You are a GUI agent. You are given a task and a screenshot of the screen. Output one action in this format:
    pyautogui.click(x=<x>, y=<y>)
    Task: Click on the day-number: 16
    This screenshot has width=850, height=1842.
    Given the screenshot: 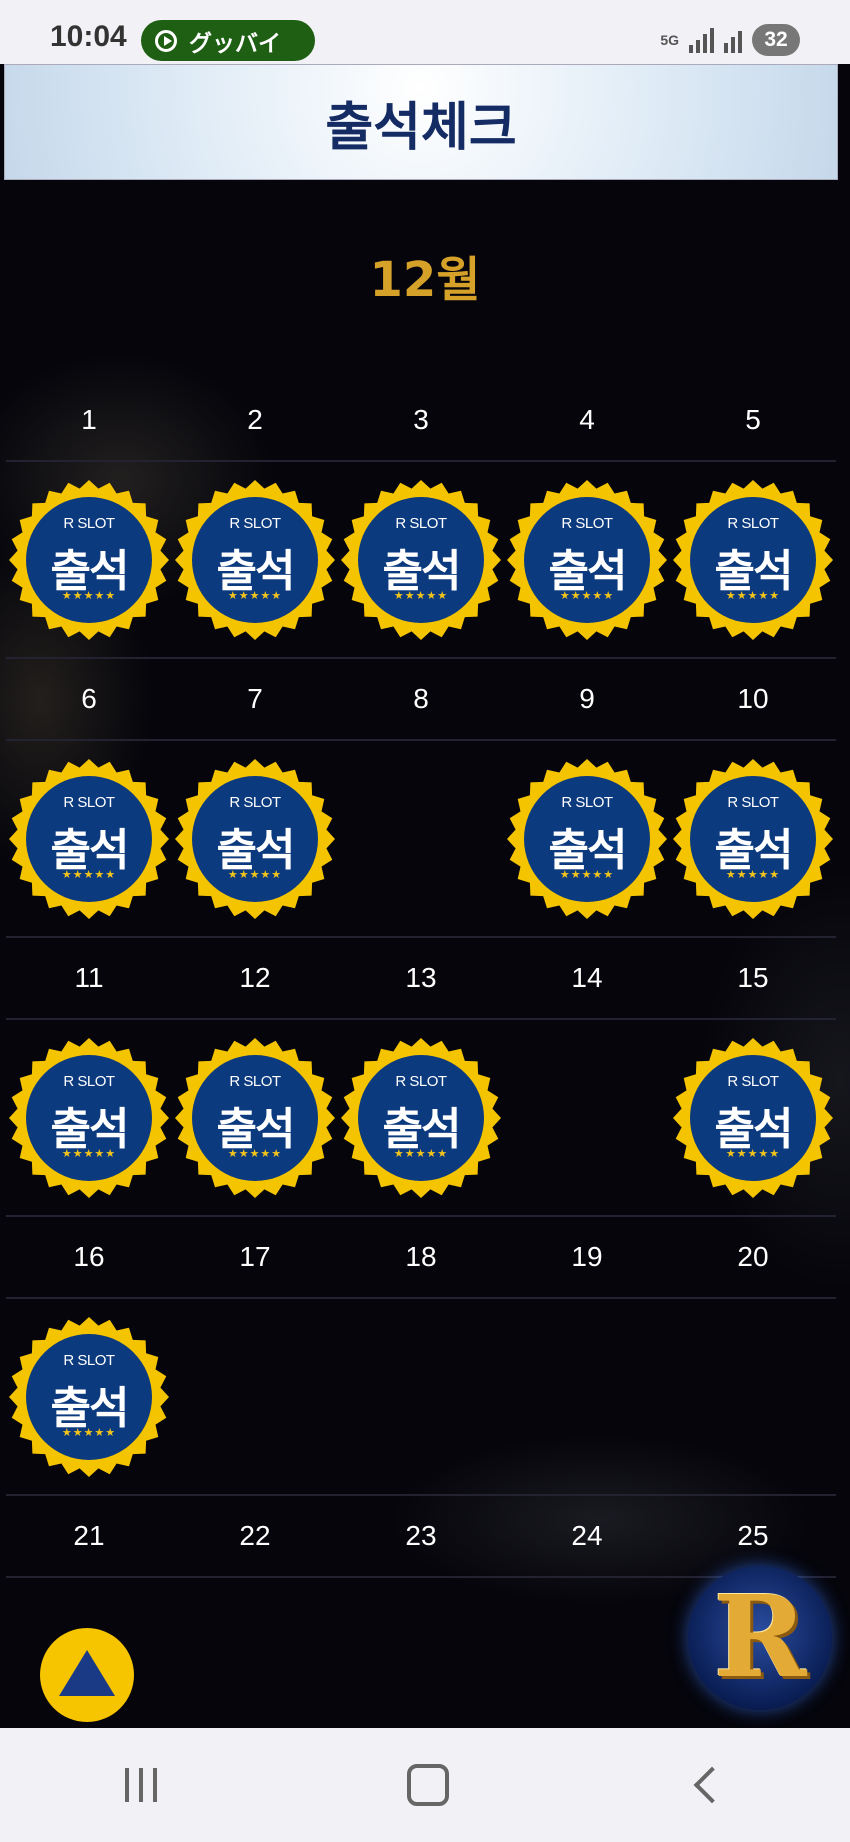 What is the action you would take?
    pyautogui.click(x=89, y=1256)
    